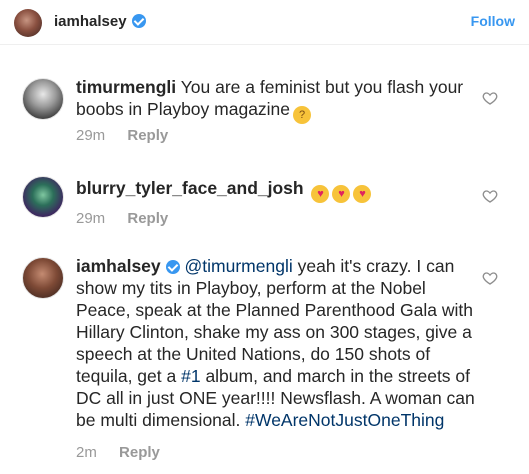 Image resolution: width=529 pixels, height=474 pixels. What do you see at coordinates (493, 21) in the screenshot?
I see `follow-button: Follow` at bounding box center [493, 21].